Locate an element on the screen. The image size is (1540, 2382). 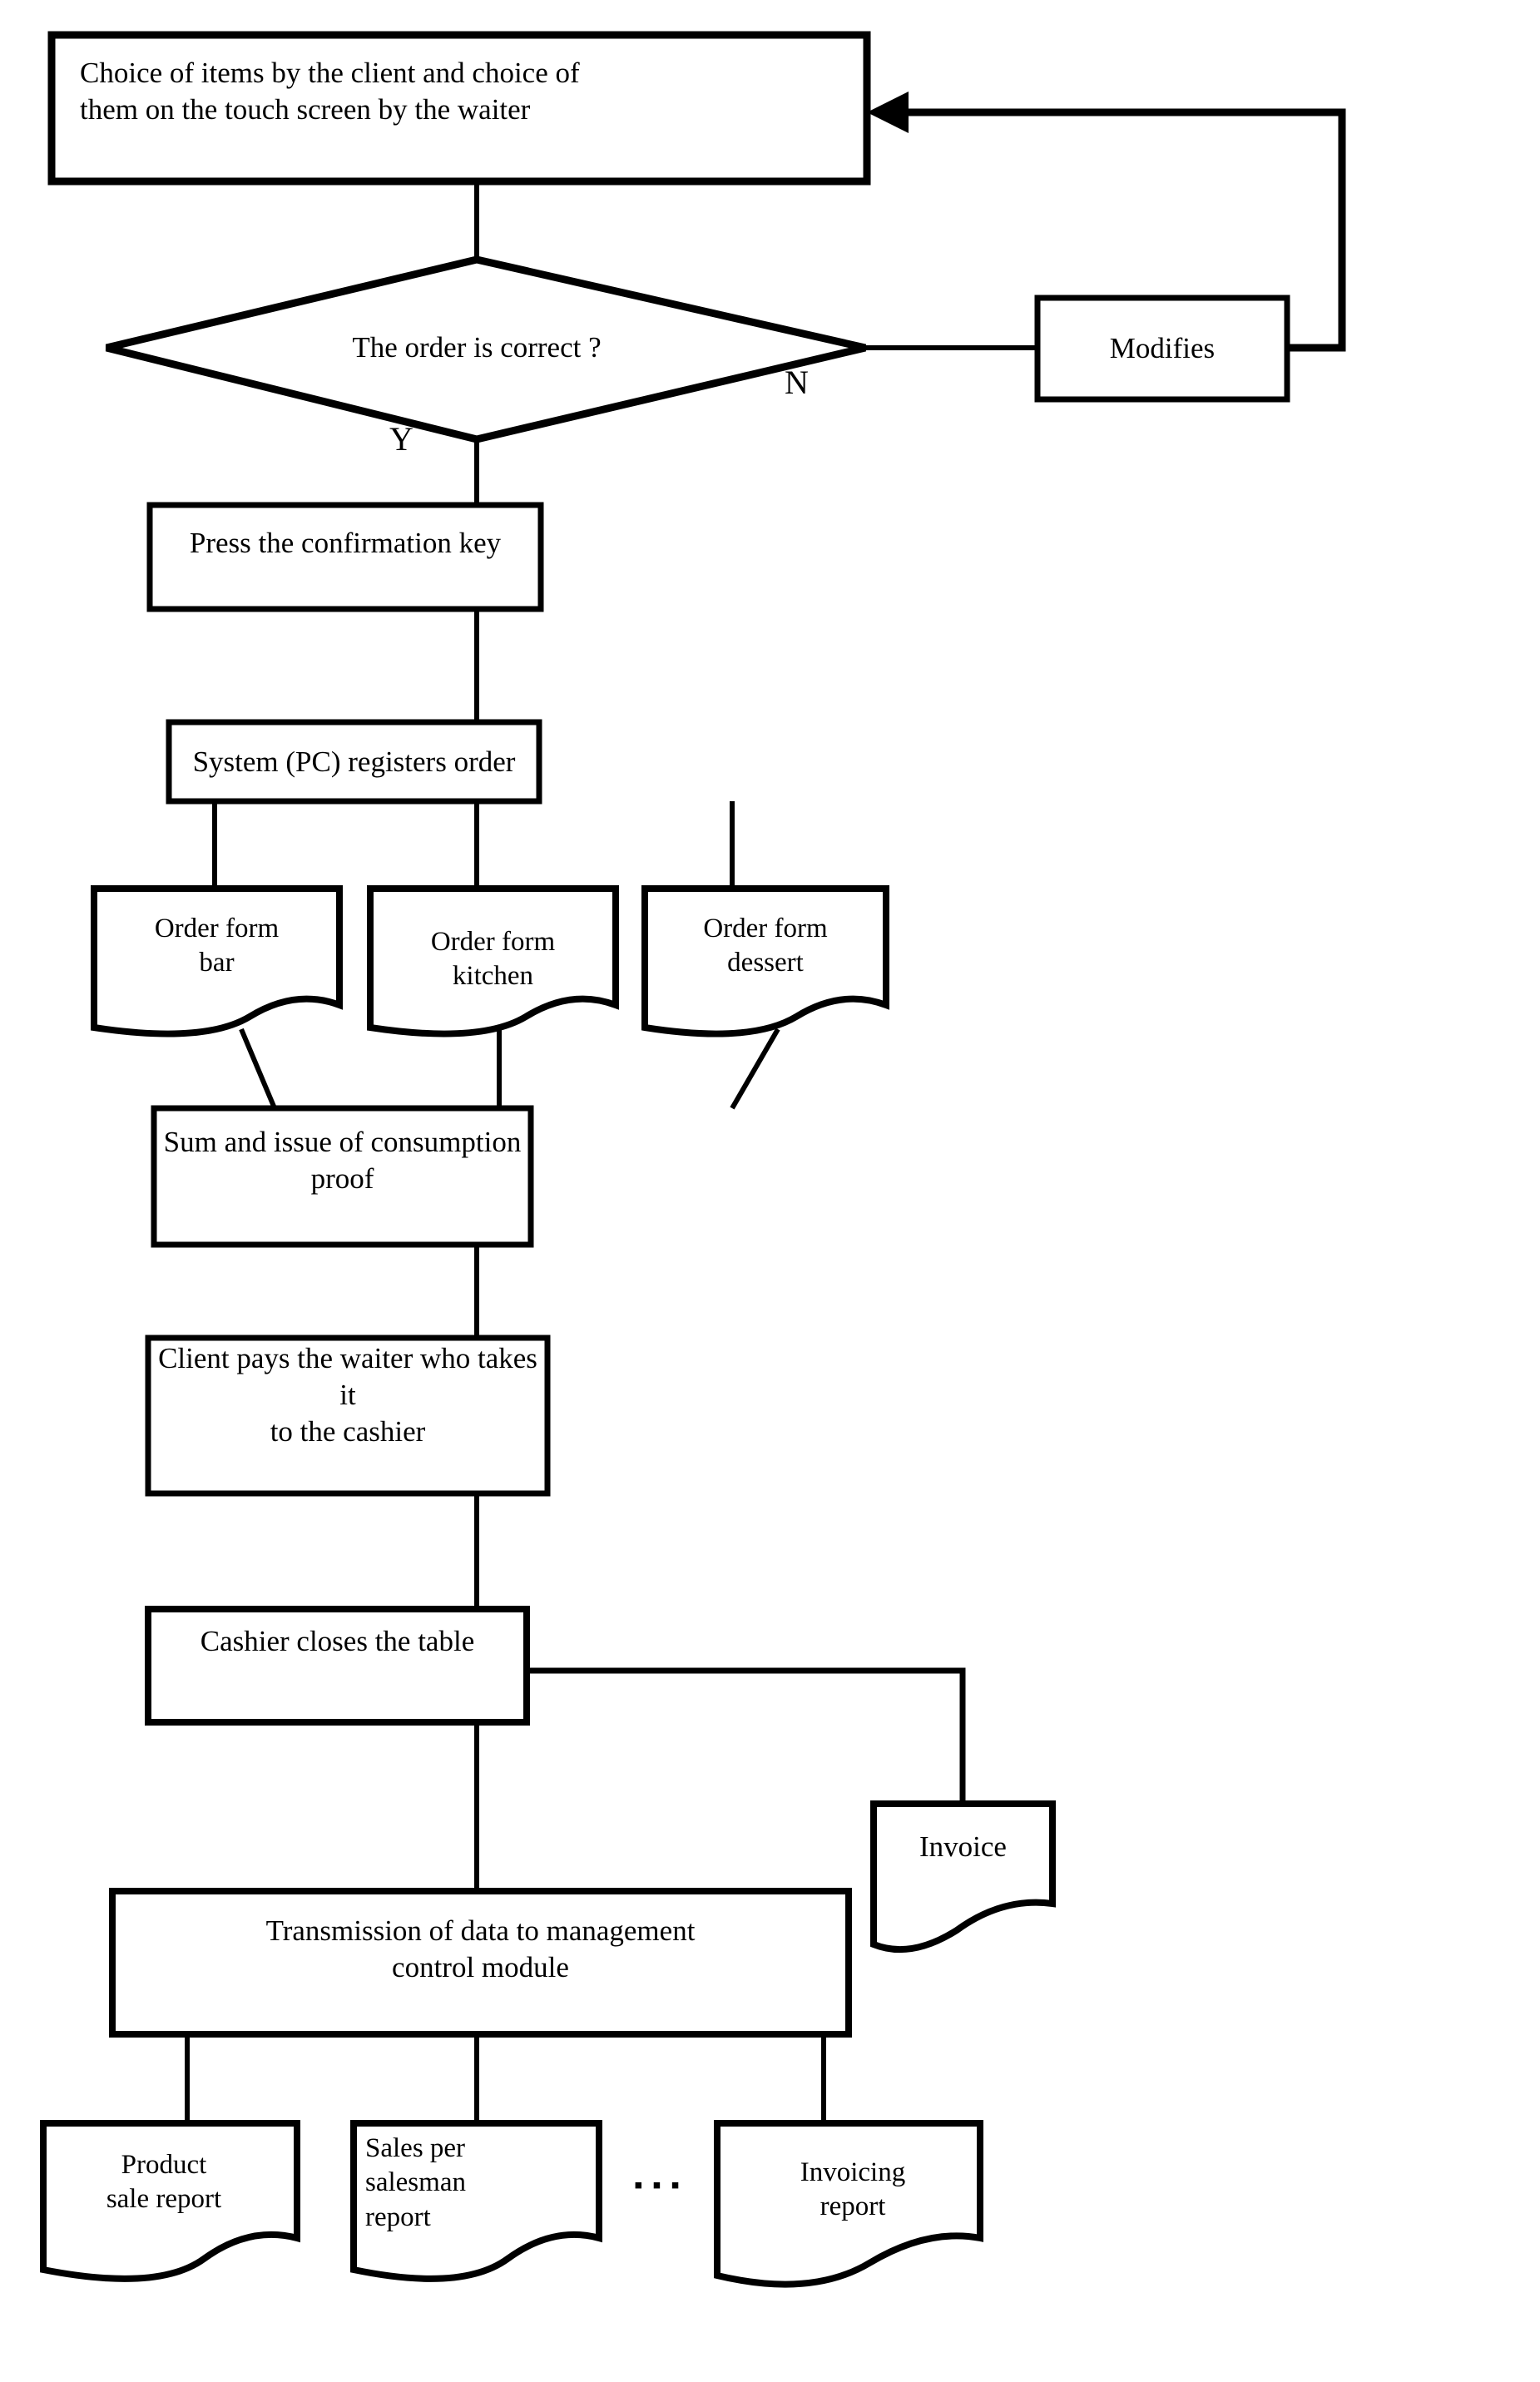
node-salesman-report-shape is located at coordinates (476, 2201).